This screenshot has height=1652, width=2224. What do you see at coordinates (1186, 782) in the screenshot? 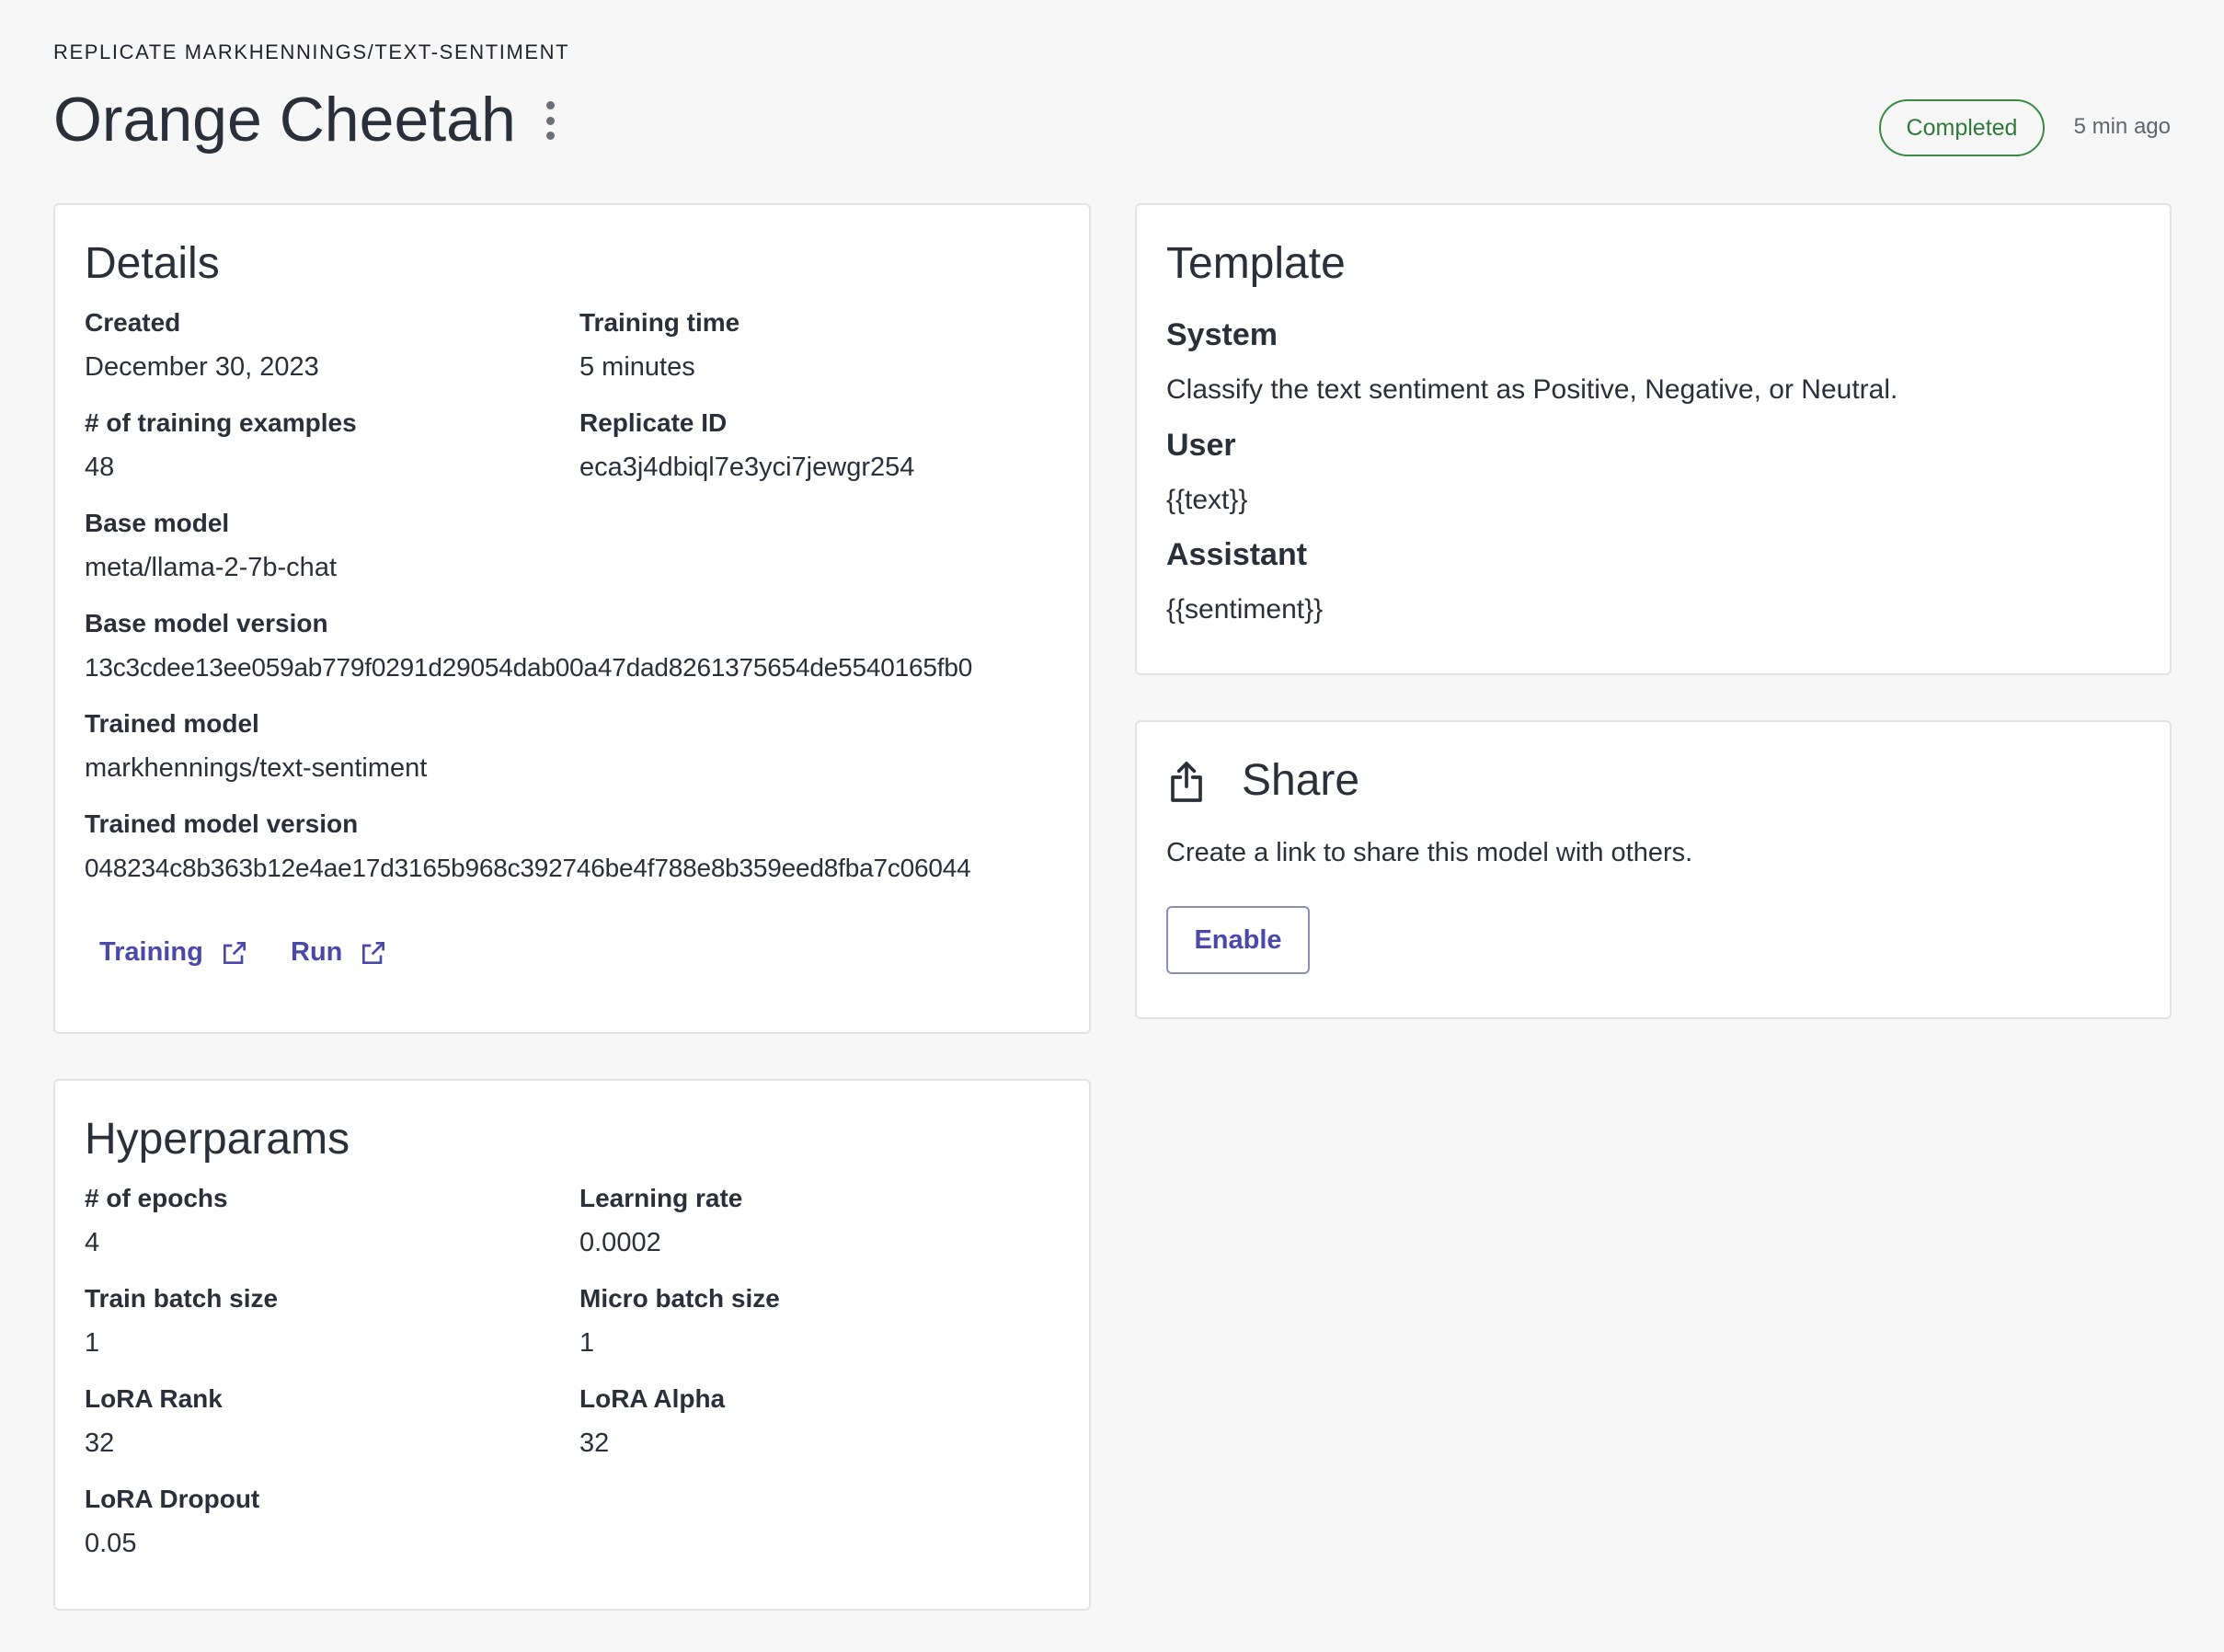
I see `share-icon` at bounding box center [1186, 782].